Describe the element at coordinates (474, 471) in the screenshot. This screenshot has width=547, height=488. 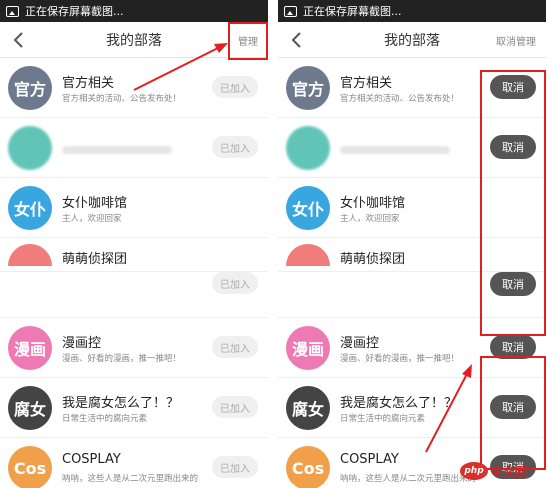
I see `php-logo-icon: php` at that location.